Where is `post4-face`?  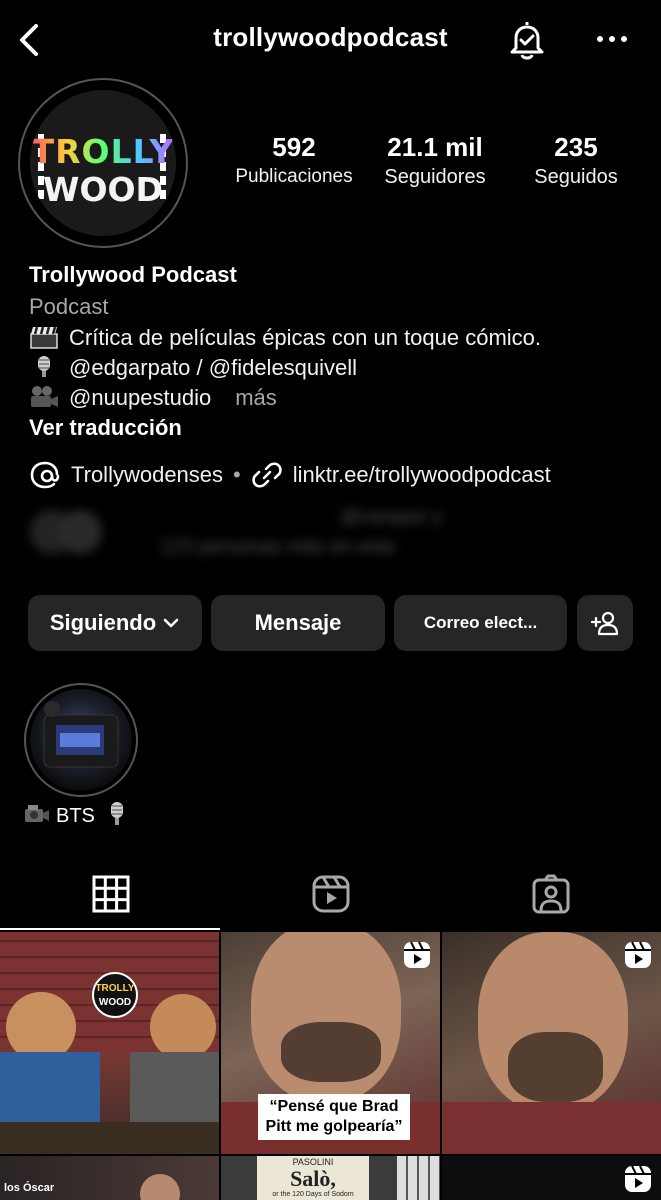
post4-face is located at coordinates (160, 1187).